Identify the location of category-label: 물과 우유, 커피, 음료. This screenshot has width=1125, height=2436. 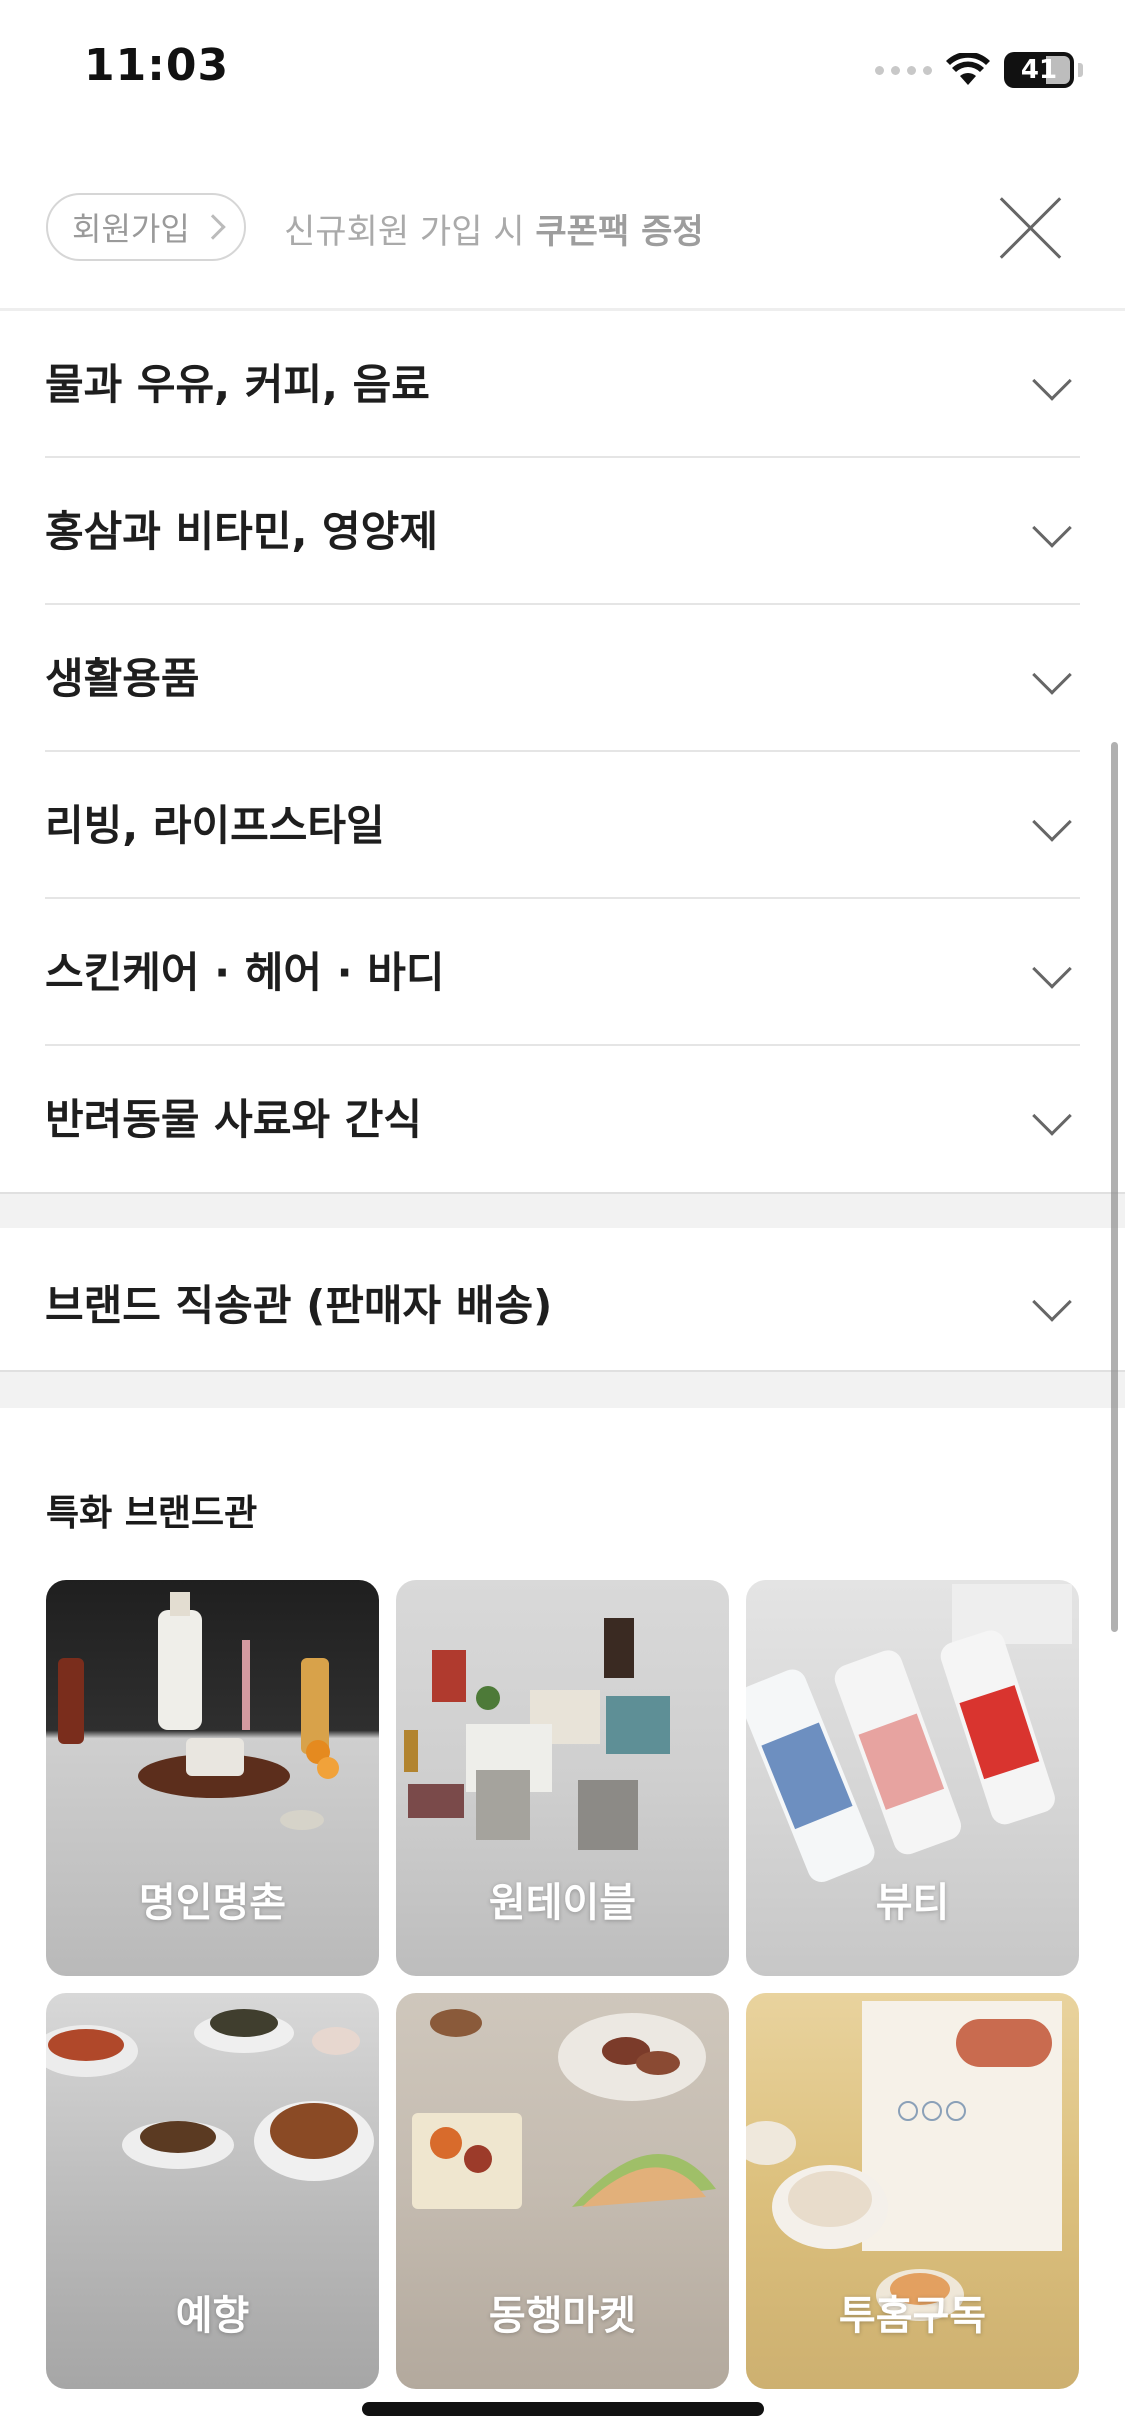
(237, 384).